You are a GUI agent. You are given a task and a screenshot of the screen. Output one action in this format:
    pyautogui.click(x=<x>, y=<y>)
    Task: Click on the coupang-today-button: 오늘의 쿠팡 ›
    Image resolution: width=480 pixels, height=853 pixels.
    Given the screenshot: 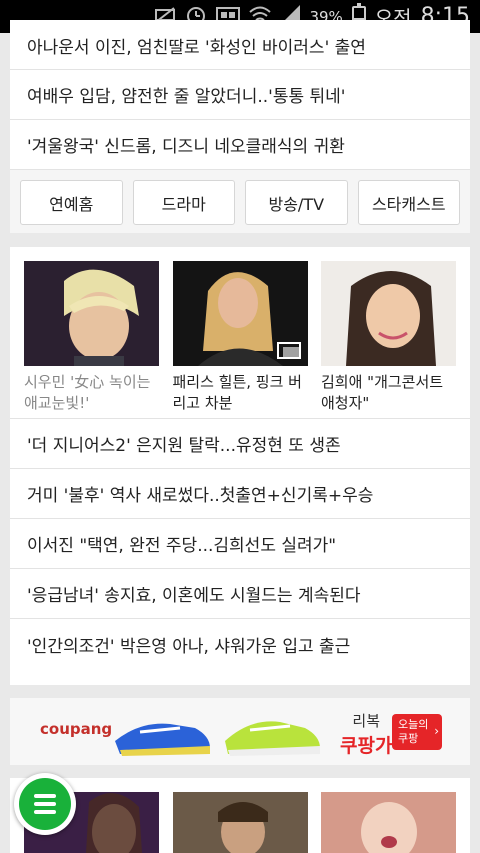 What is the action you would take?
    pyautogui.click(x=417, y=732)
    